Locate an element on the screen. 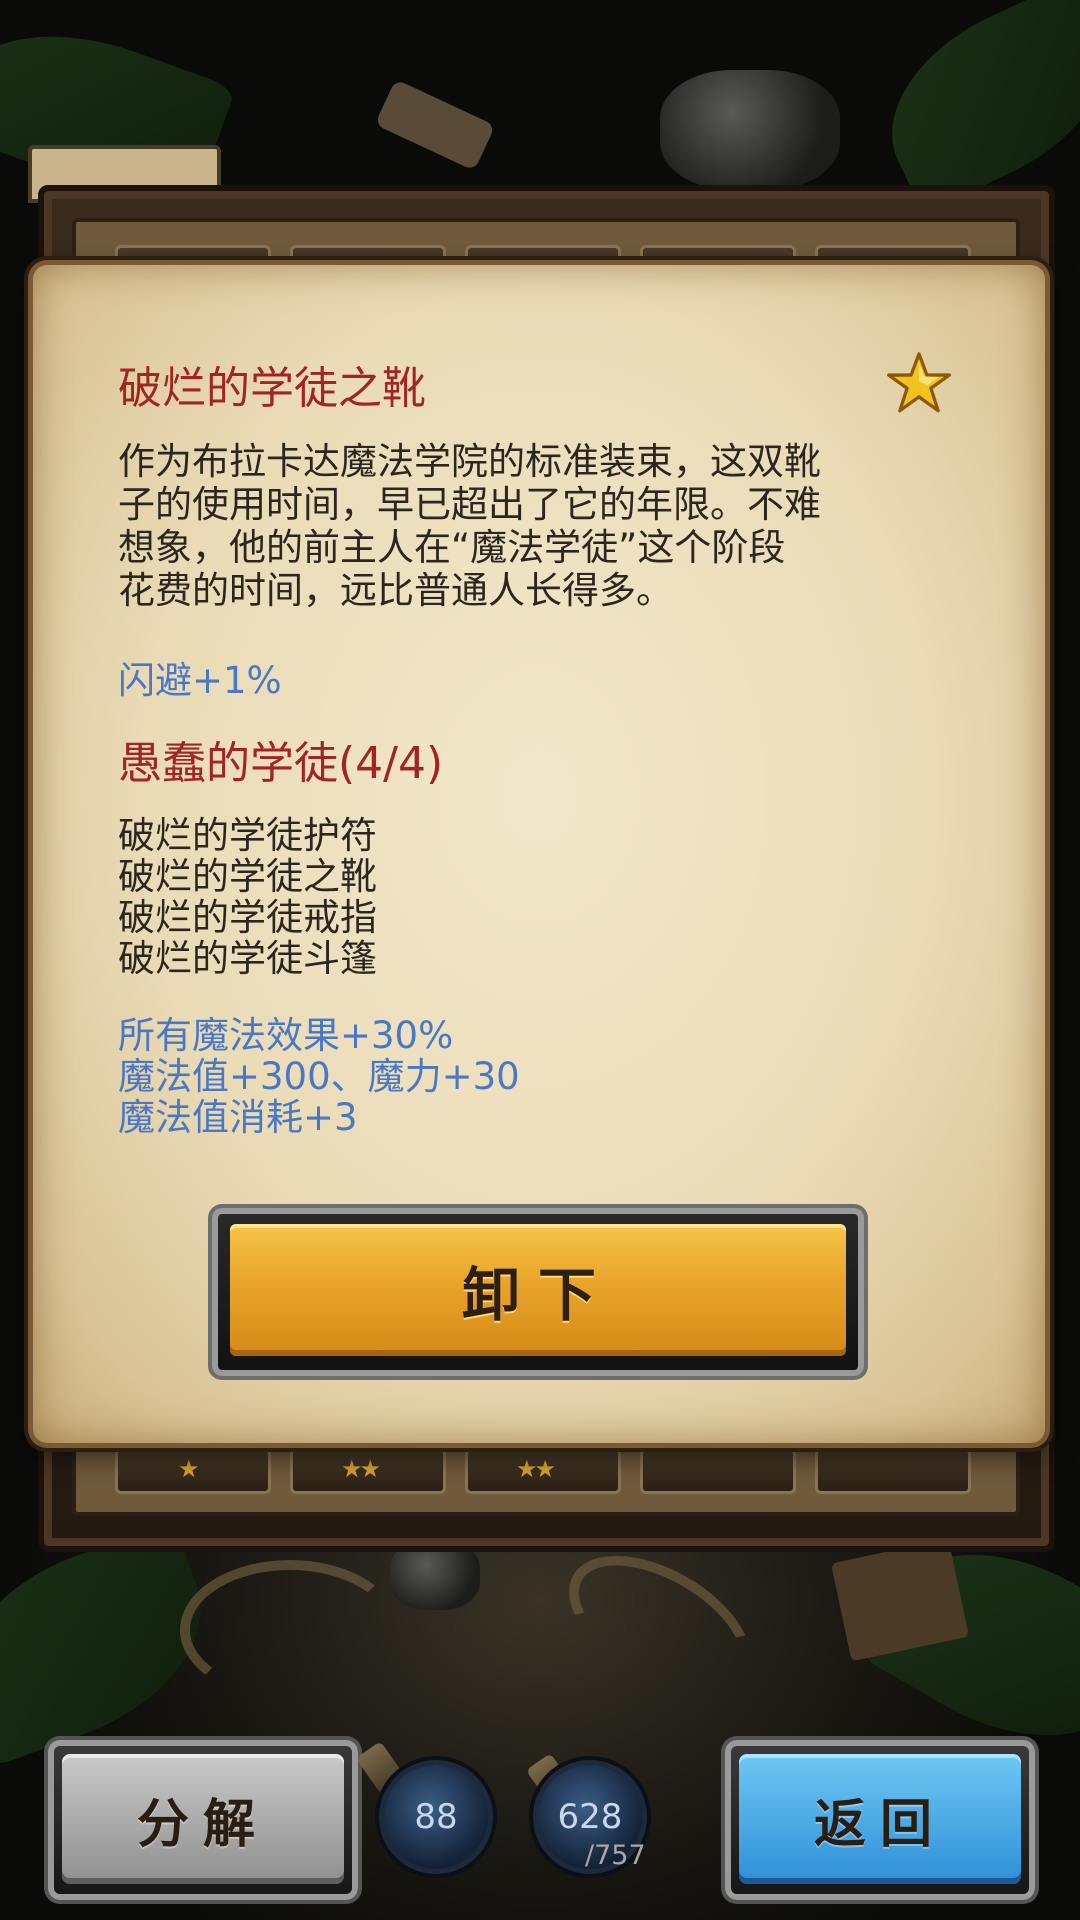 Image resolution: width=1080 pixels, height=1920 pixels. set-bonus: 魔法值+300、魔力+30 is located at coordinates (319, 1076).